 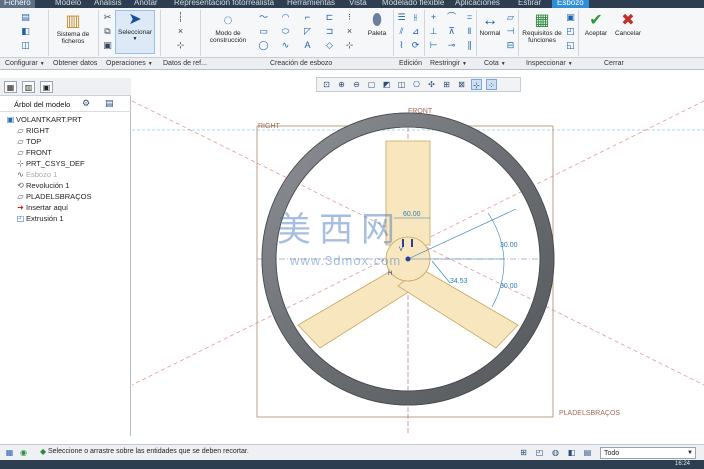 I want to click on refit-icon: ⊡, so click(x=326, y=84).